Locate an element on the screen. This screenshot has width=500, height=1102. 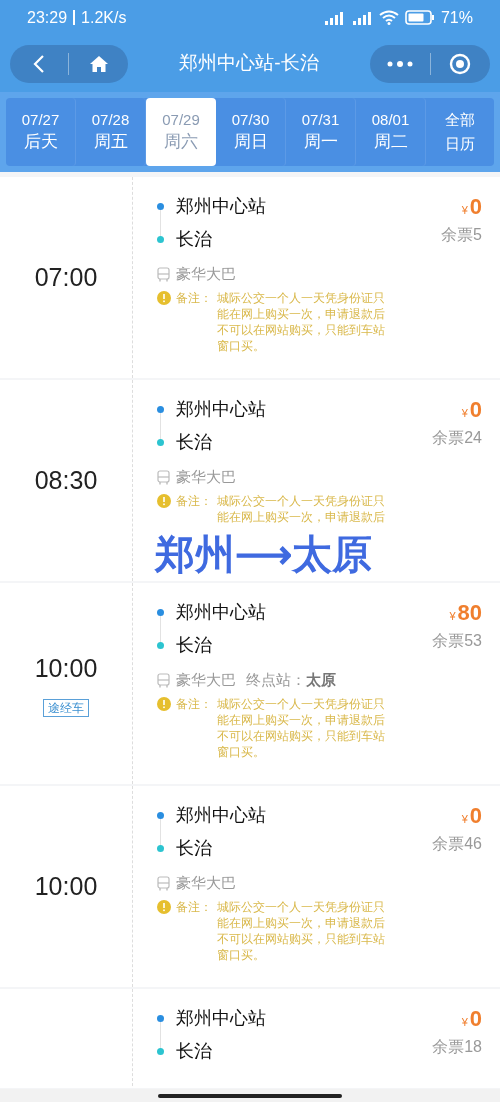
remaining-tickets: 余票5 is located at coordinates (461, 235).